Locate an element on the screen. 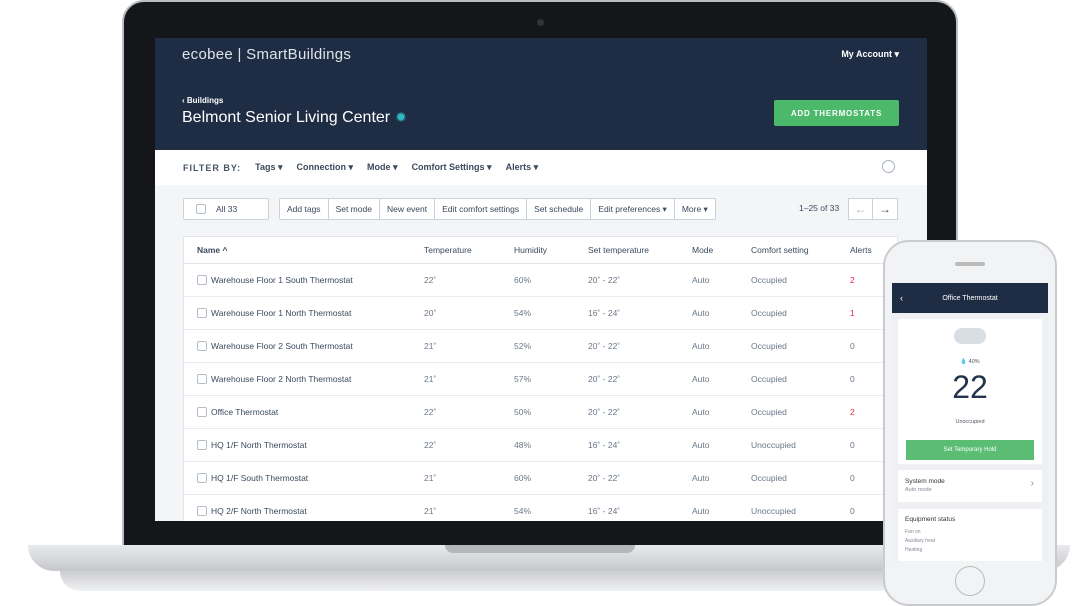 The width and height of the screenshot is (1080, 606). edit-preferences-button: Edit preferences ▾ is located at coordinates (633, 209).